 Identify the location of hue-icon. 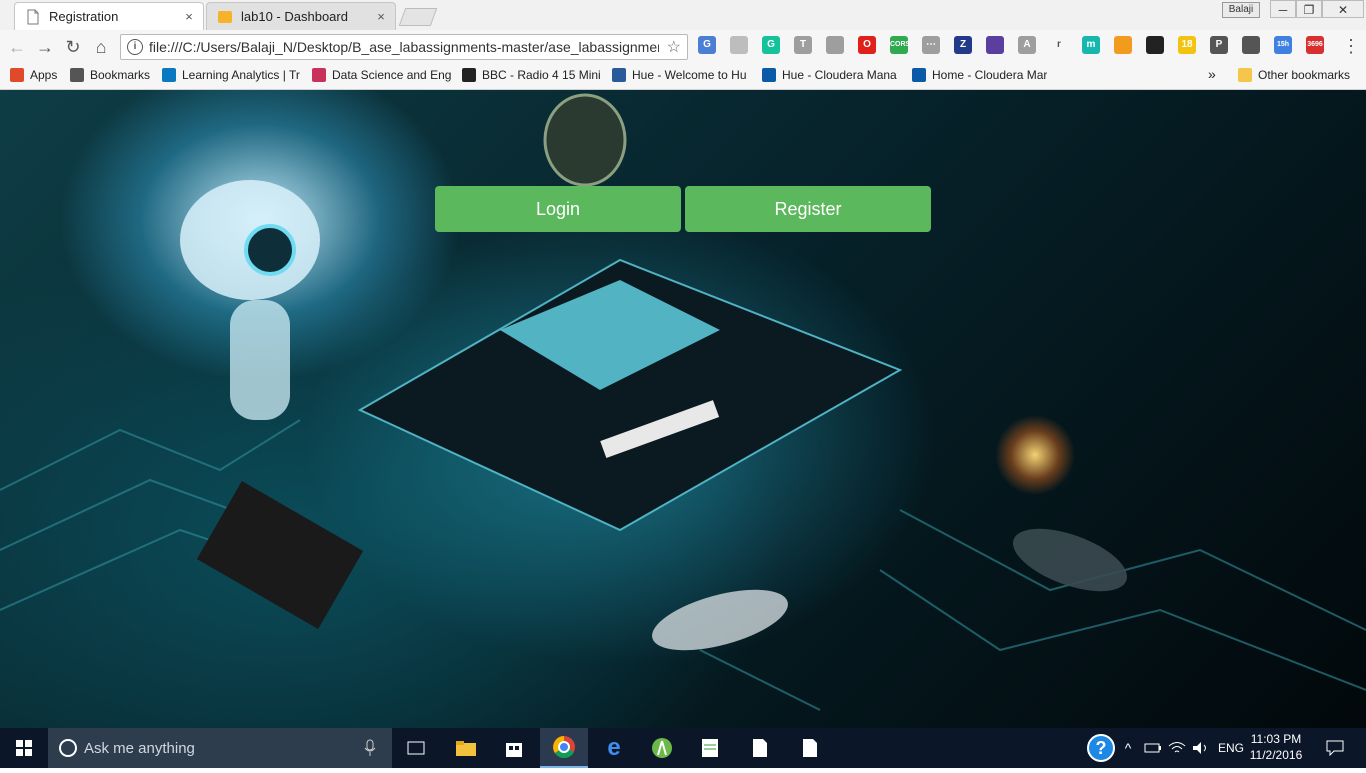
(619, 75).